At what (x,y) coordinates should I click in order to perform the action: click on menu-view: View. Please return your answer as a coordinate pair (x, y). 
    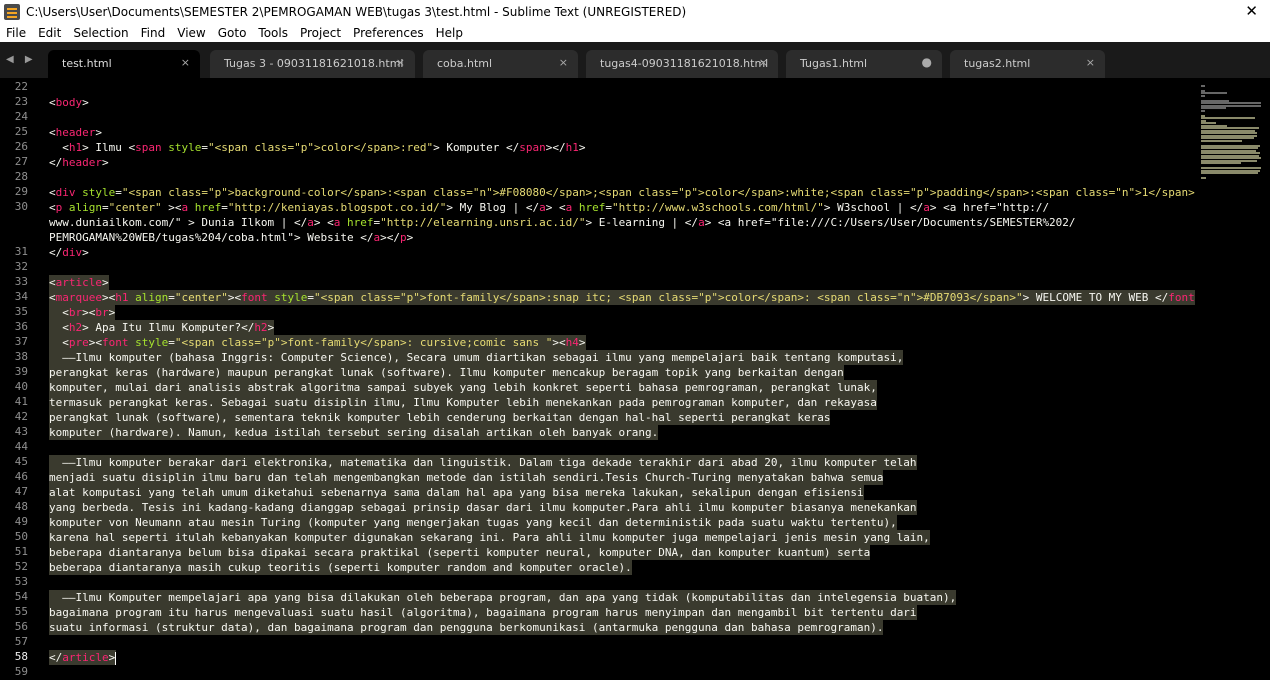
    Looking at the image, I should click on (191, 33).